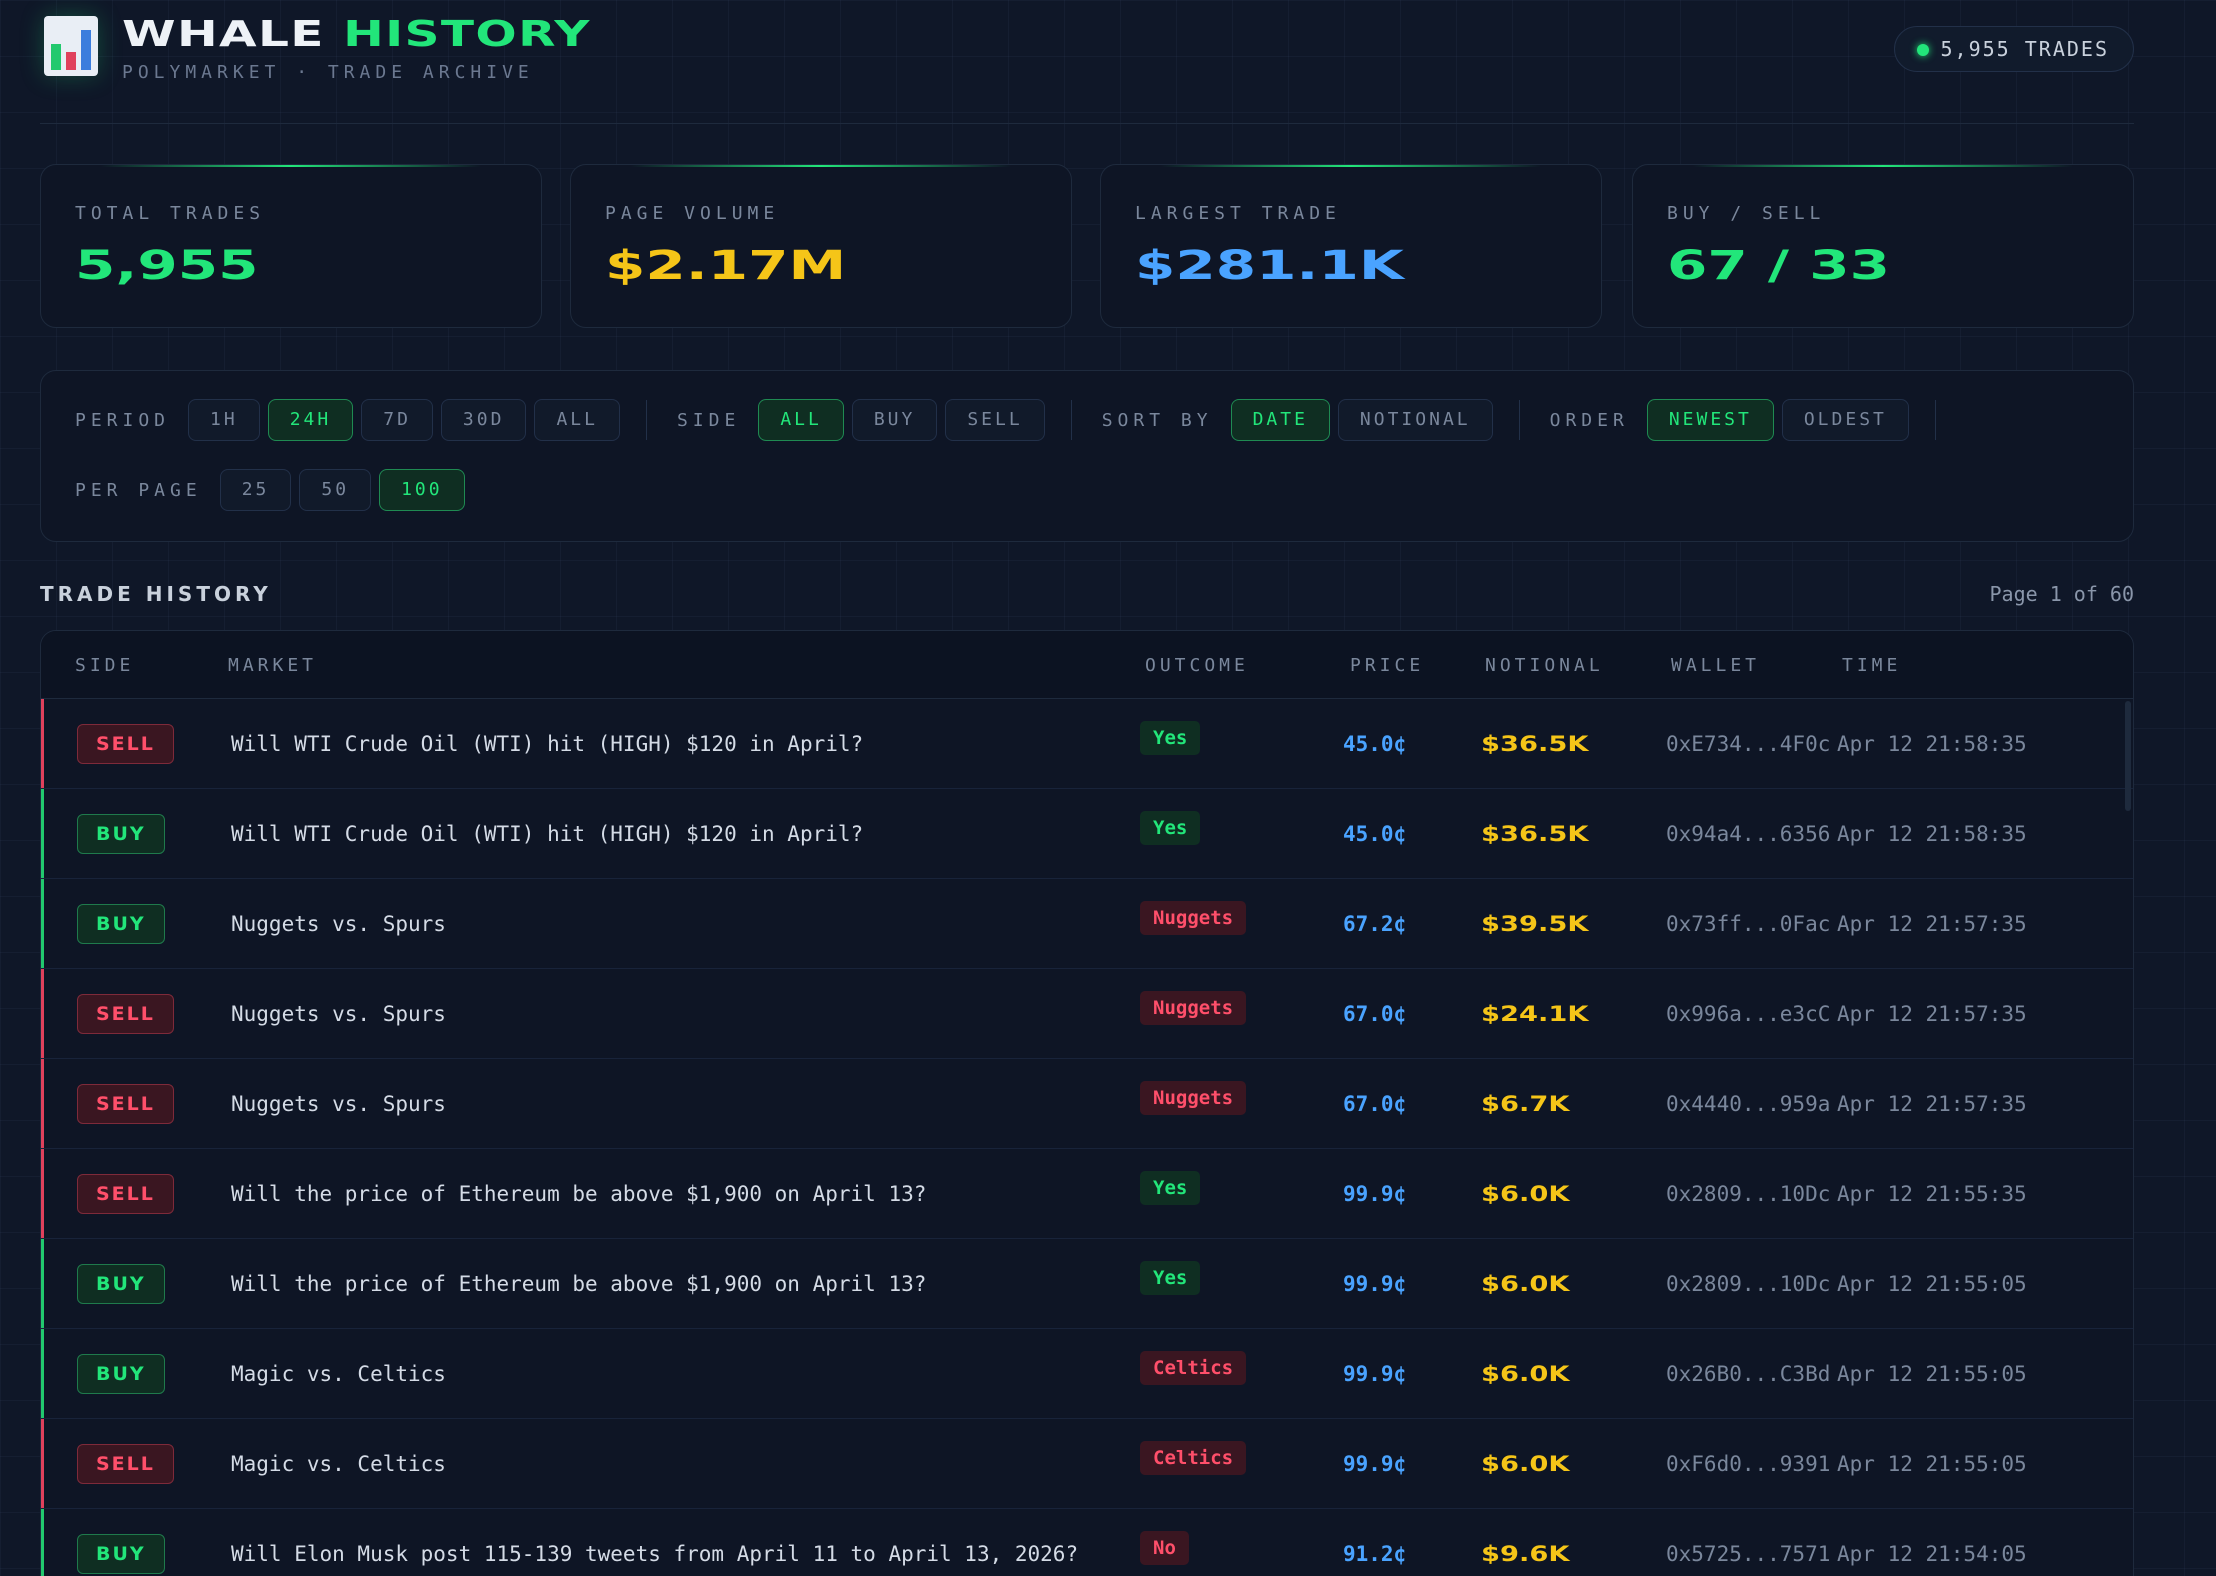  I want to click on notional-value: $24.1K, so click(1535, 1014).